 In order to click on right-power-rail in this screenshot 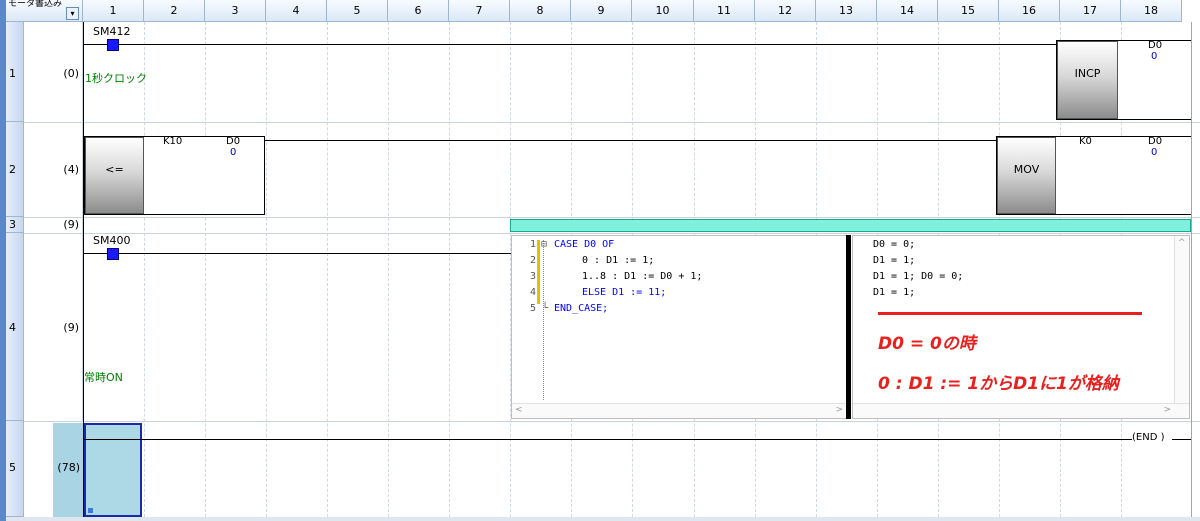, I will do `click(1191, 269)`.